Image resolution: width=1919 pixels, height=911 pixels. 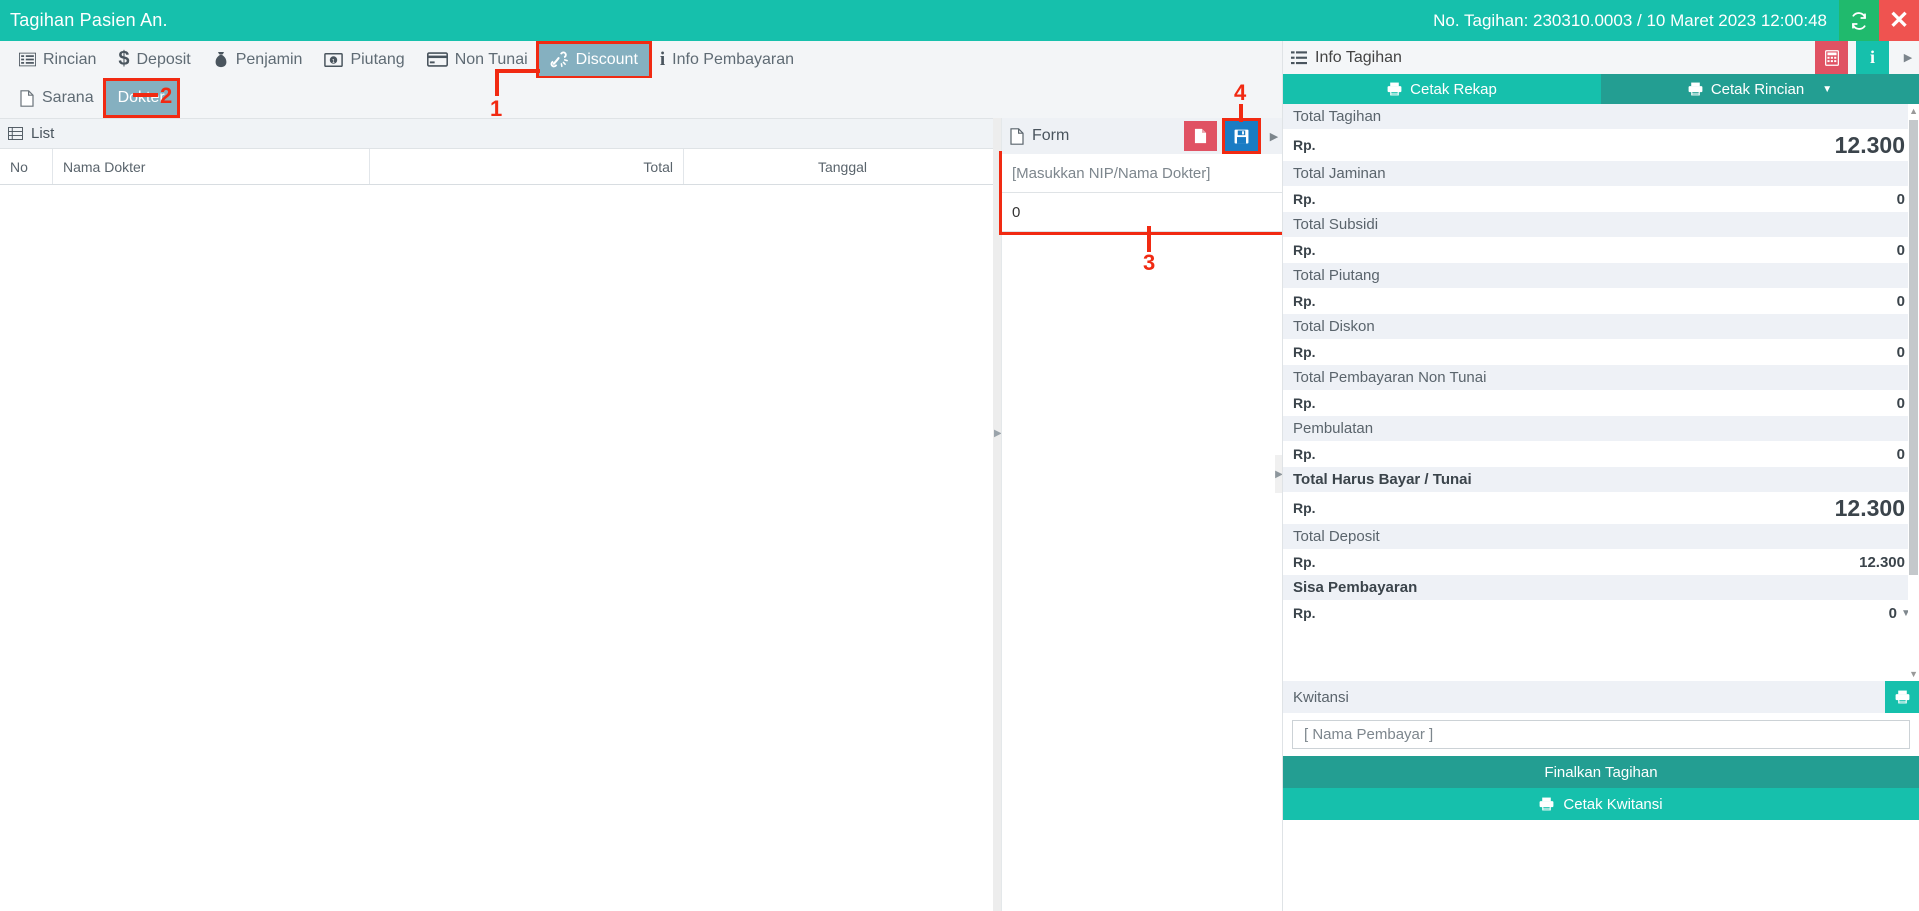 What do you see at coordinates (1601, 536) in the screenshot?
I see `info-row-label: Total Deposit` at bounding box center [1601, 536].